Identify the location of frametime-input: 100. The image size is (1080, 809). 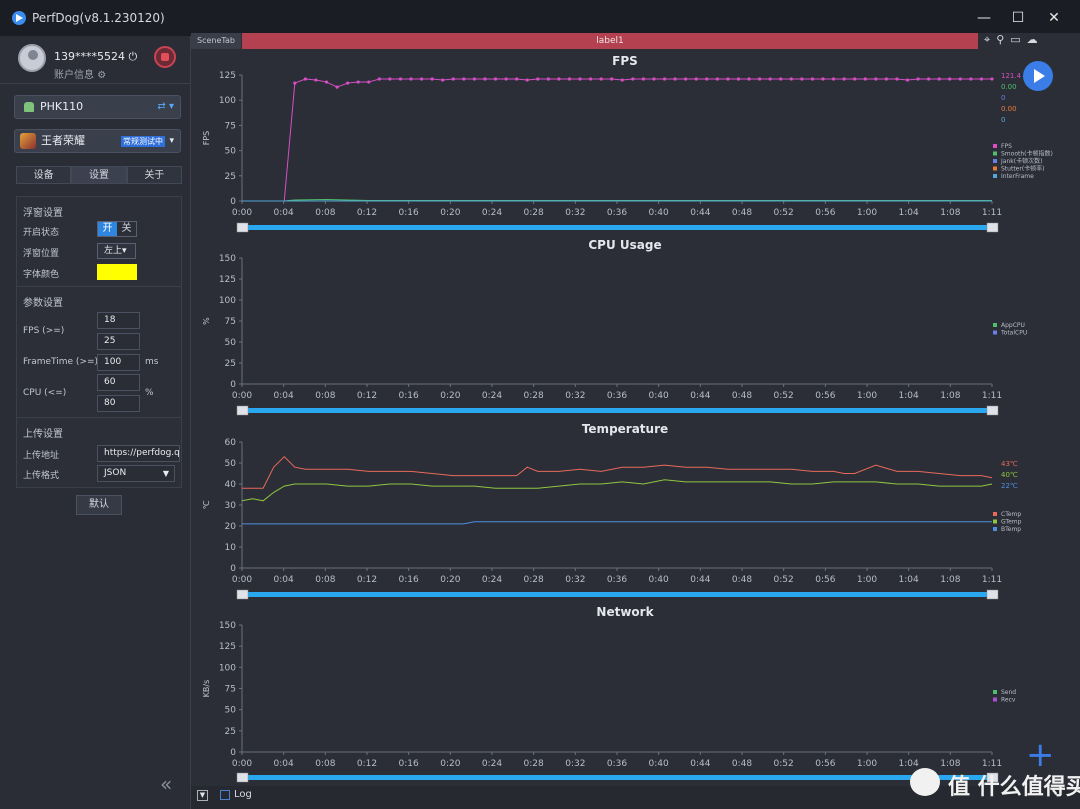
(118, 362).